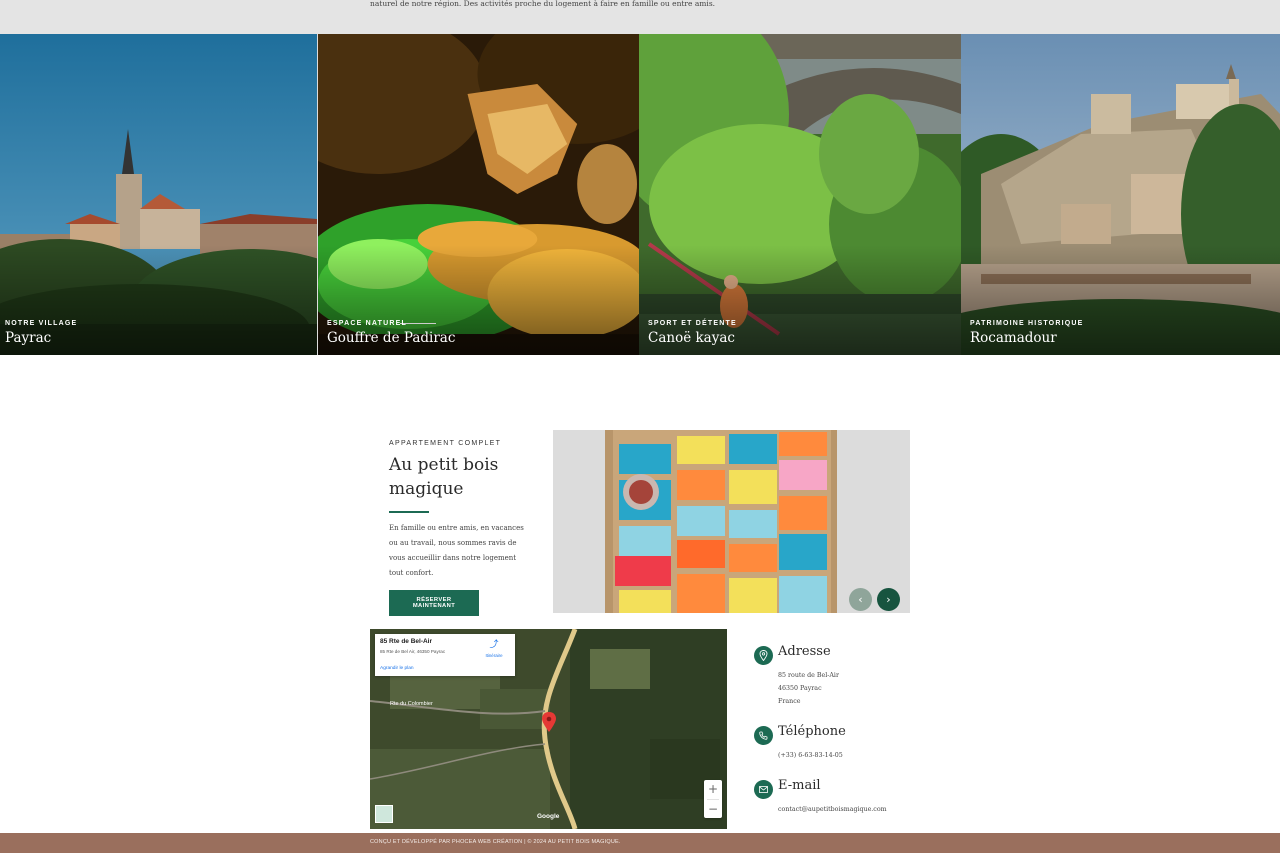  I want to click on slider-next-button: ›, so click(888, 599).